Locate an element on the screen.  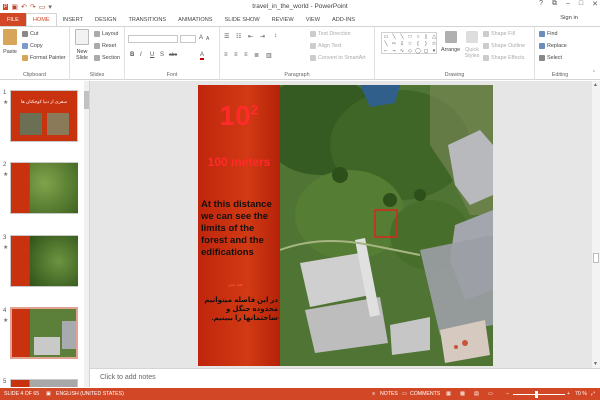
brace-shape-icon: } is located at coordinates (426, 43).